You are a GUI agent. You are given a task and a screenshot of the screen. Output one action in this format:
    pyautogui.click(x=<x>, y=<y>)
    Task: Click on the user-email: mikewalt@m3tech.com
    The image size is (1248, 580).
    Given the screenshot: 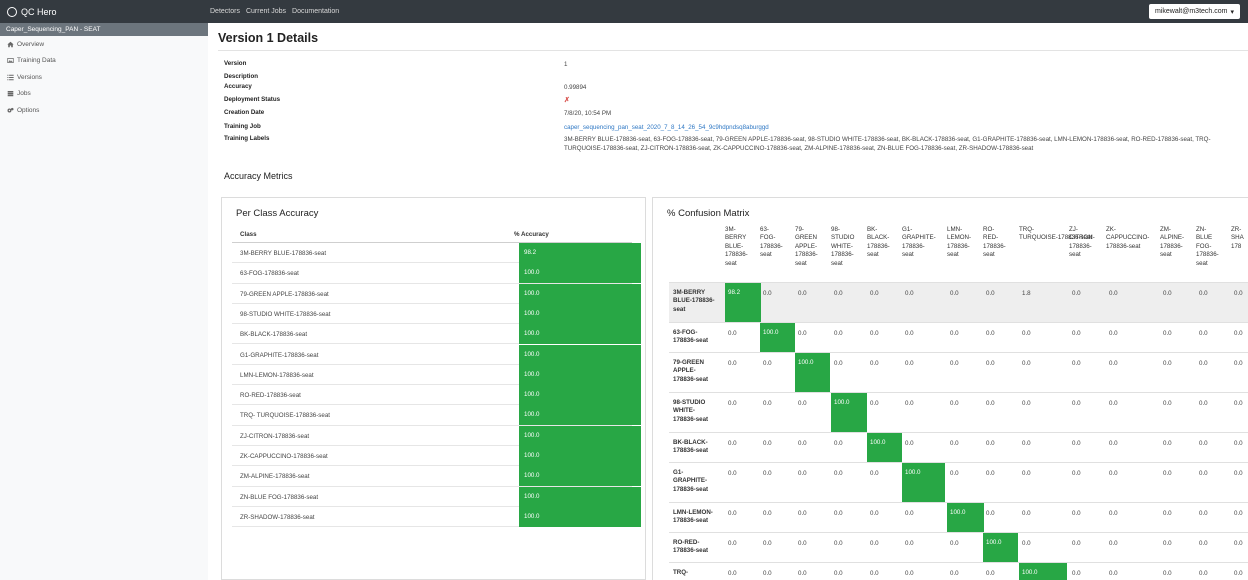 What is the action you would take?
    pyautogui.click(x=1191, y=11)
    